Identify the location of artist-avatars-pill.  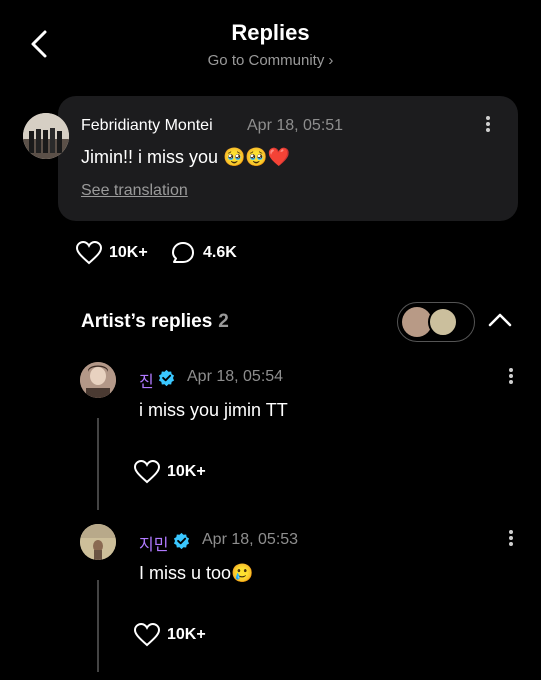
(436, 322).